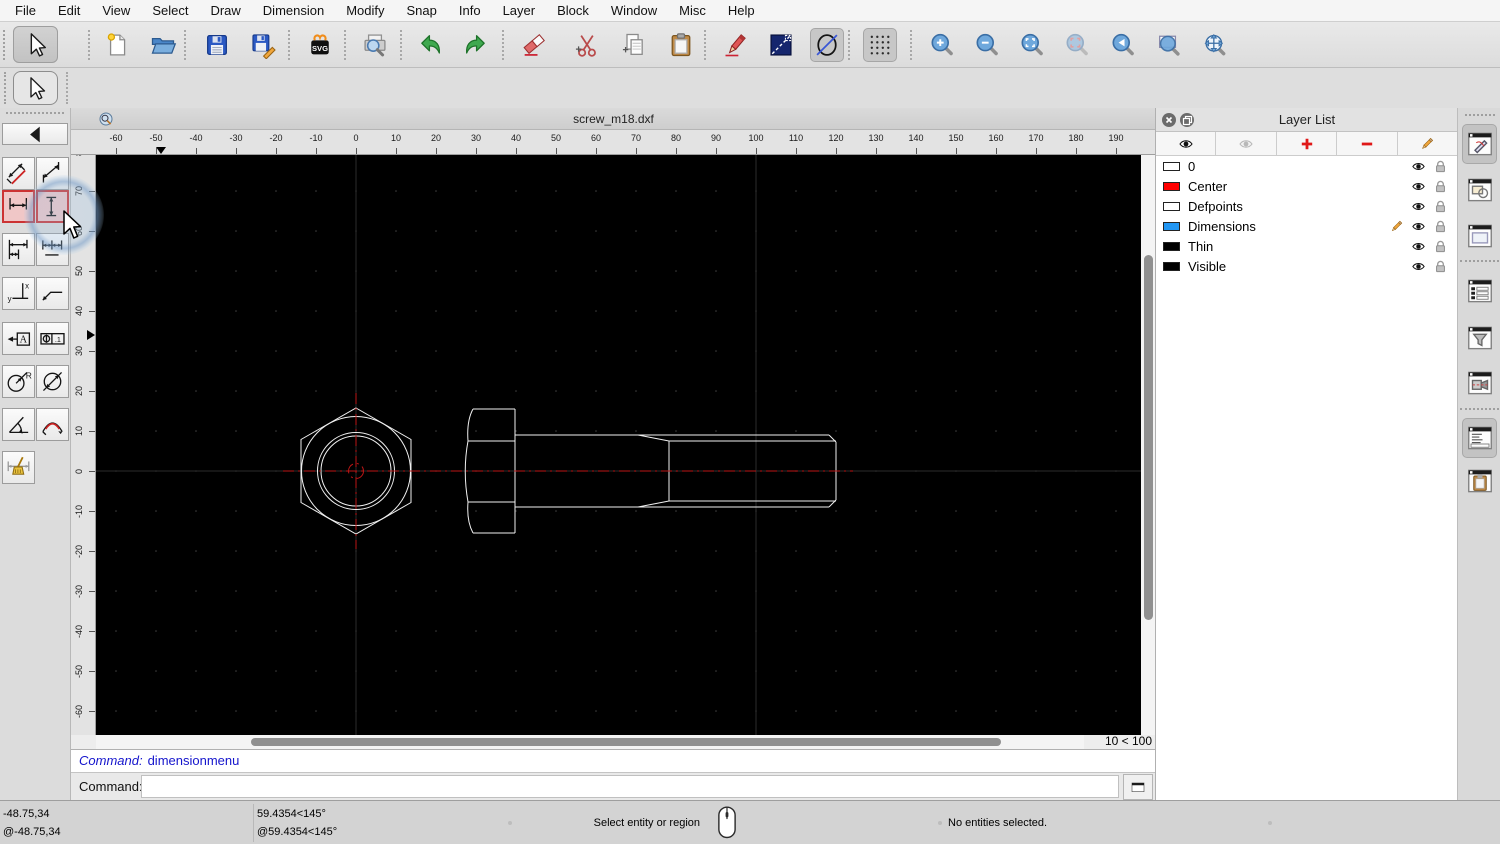 The width and height of the screenshot is (1500, 844). Describe the element at coordinates (116, 11) in the screenshot. I see `menu-view: View` at that location.